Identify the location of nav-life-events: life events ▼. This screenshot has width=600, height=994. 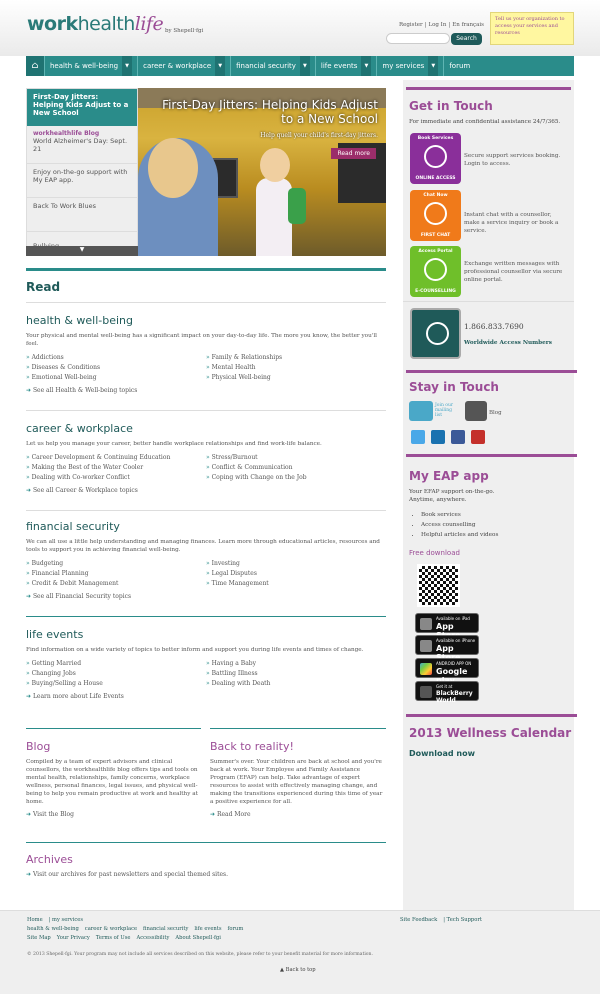
(345, 66).